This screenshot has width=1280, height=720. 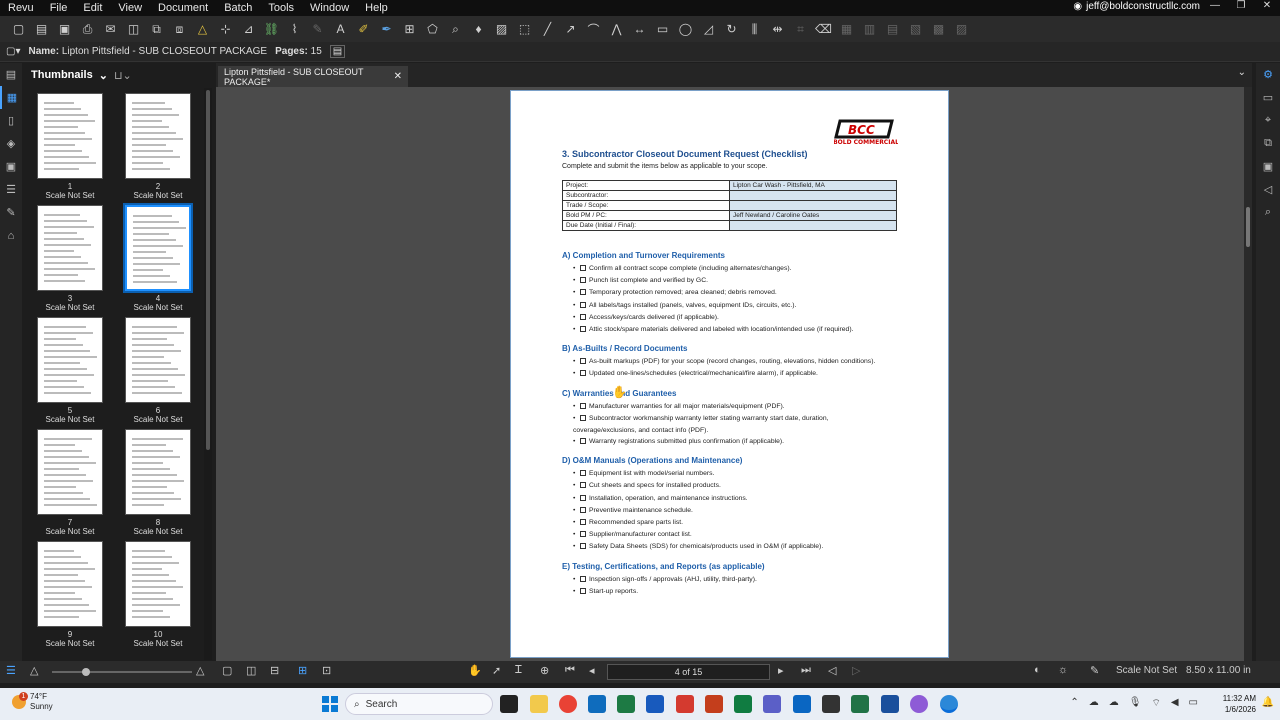 What do you see at coordinates (419, 704) in the screenshot?
I see `taskbar-search: ⌕ Search` at bounding box center [419, 704].